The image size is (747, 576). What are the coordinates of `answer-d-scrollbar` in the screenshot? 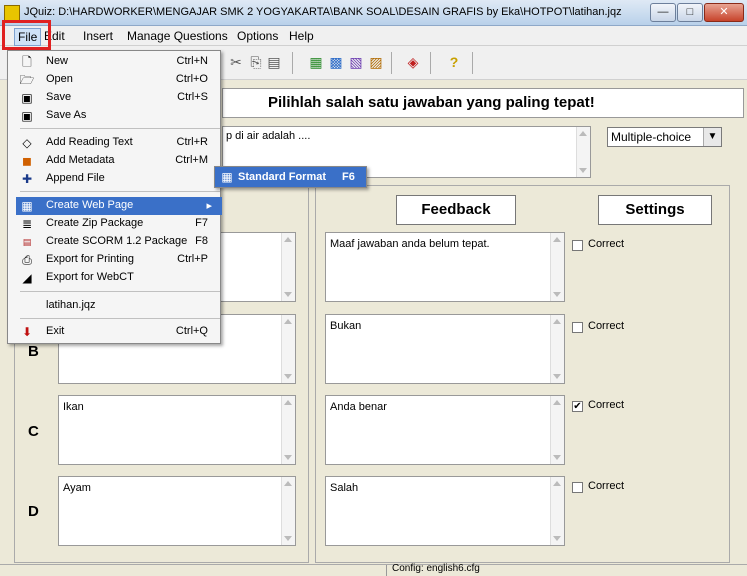 It's located at (288, 511).